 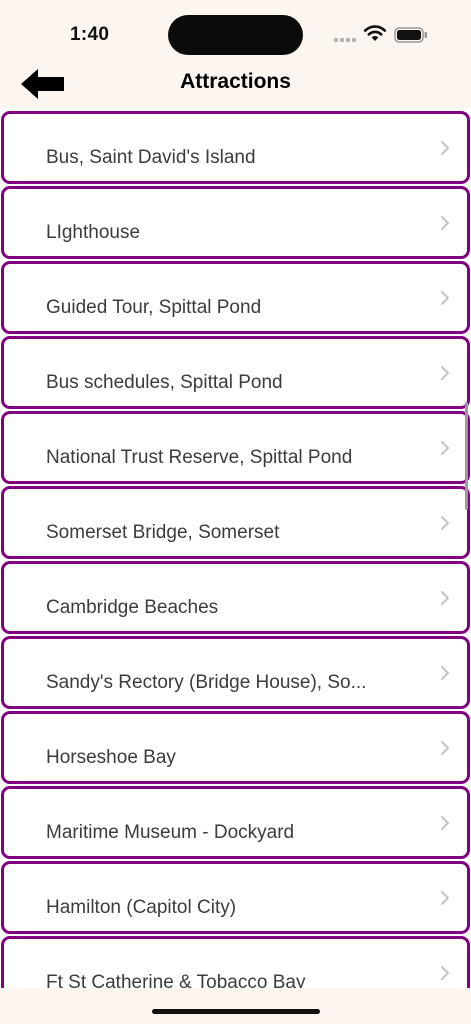 I want to click on list-item: Hamilton (Capitol City), so click(x=235, y=897).